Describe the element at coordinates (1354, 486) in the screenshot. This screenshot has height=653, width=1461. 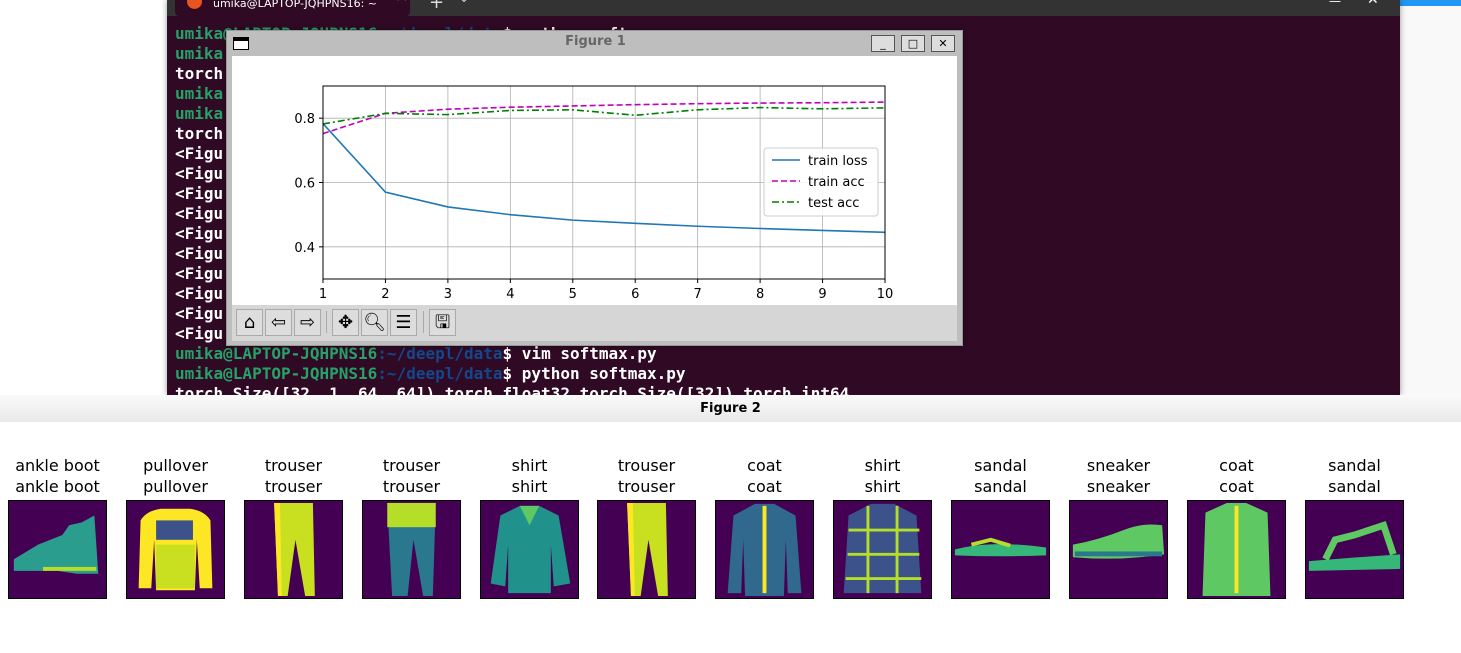
I see `predicted-label: sandal` at that location.